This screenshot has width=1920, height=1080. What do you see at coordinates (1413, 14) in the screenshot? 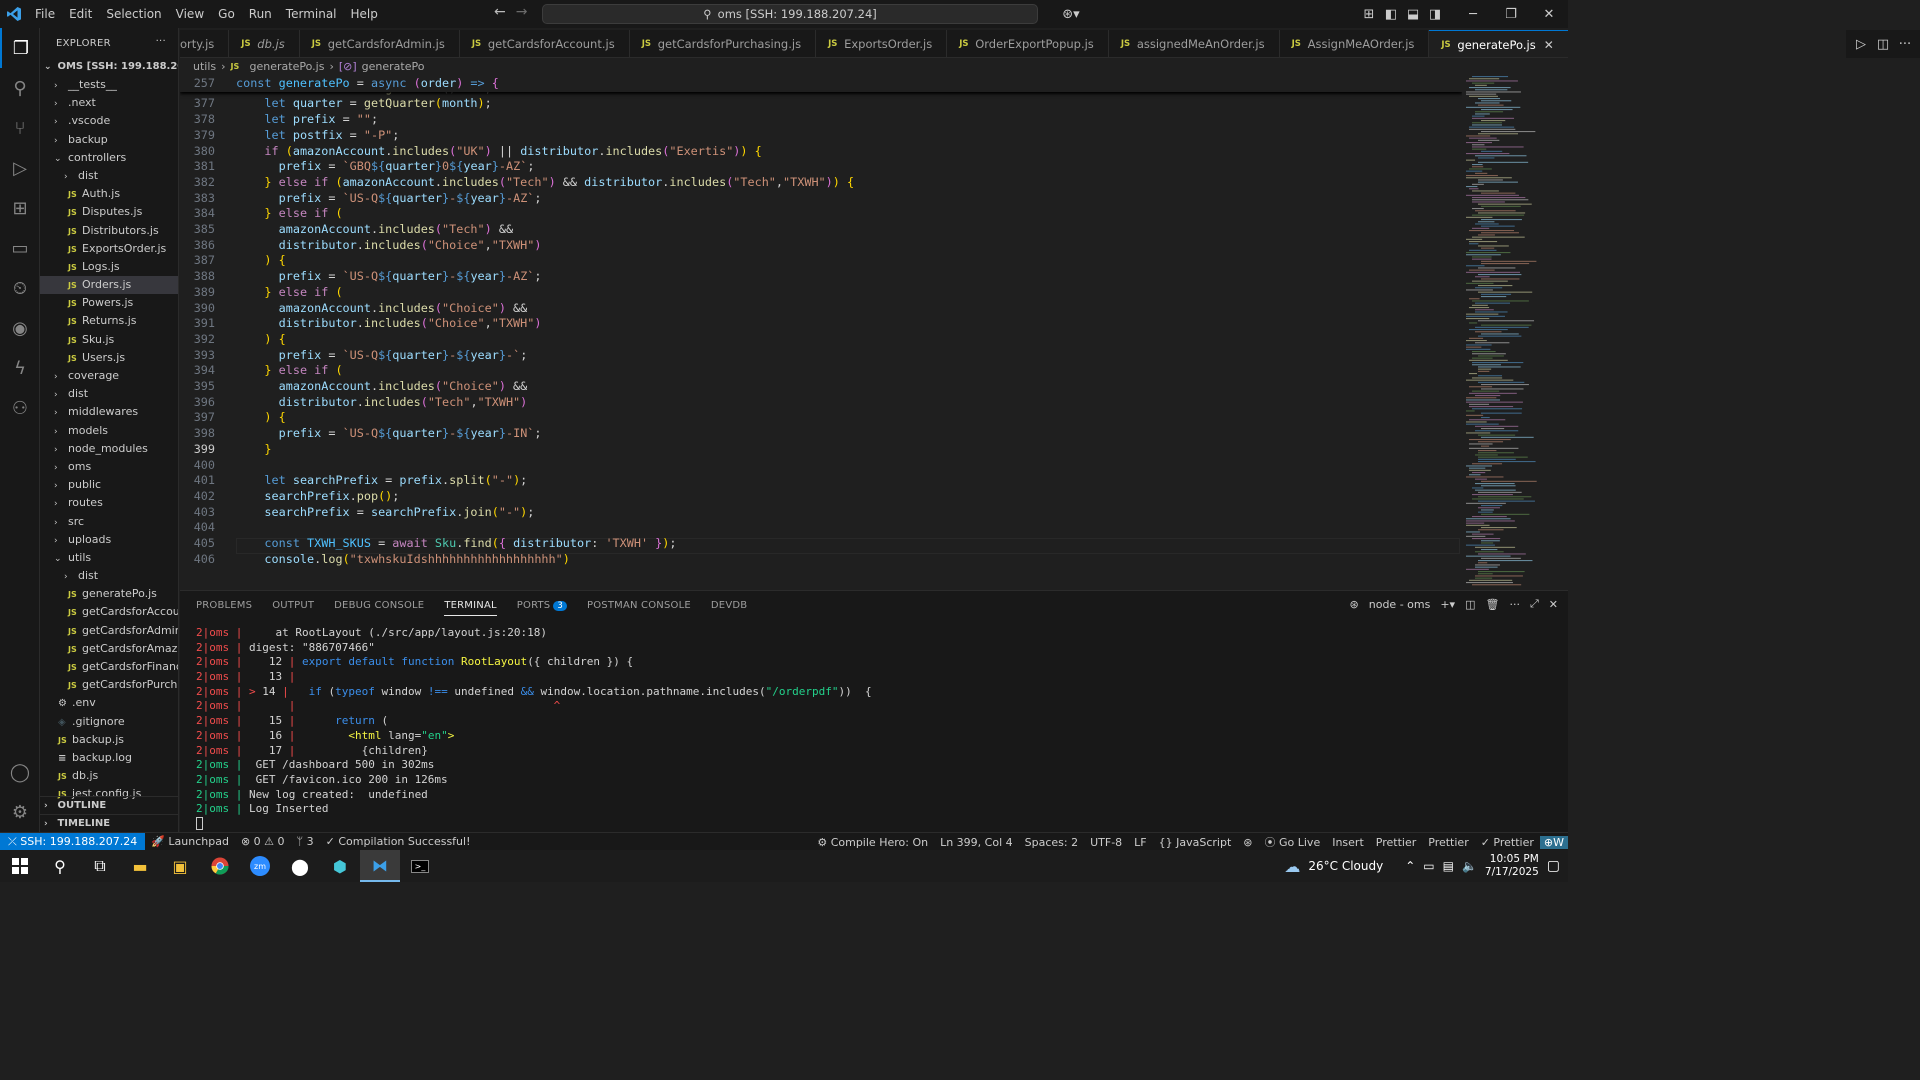
I see `toggle-panel-icon: ⬓` at bounding box center [1413, 14].